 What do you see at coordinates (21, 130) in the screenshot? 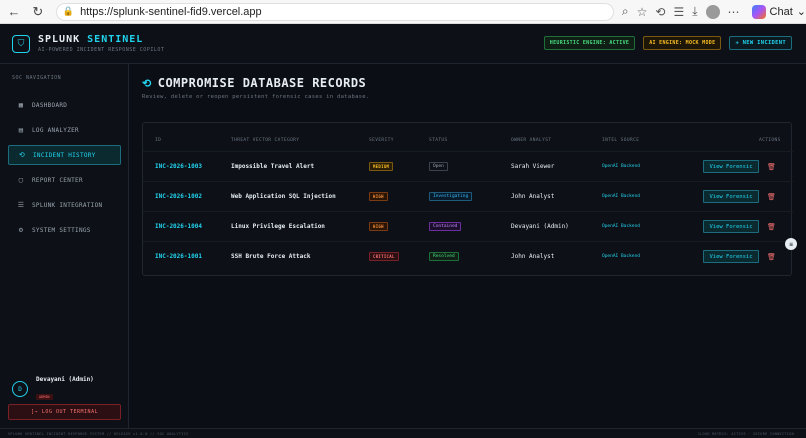
I see `file-icon: ▤` at bounding box center [21, 130].